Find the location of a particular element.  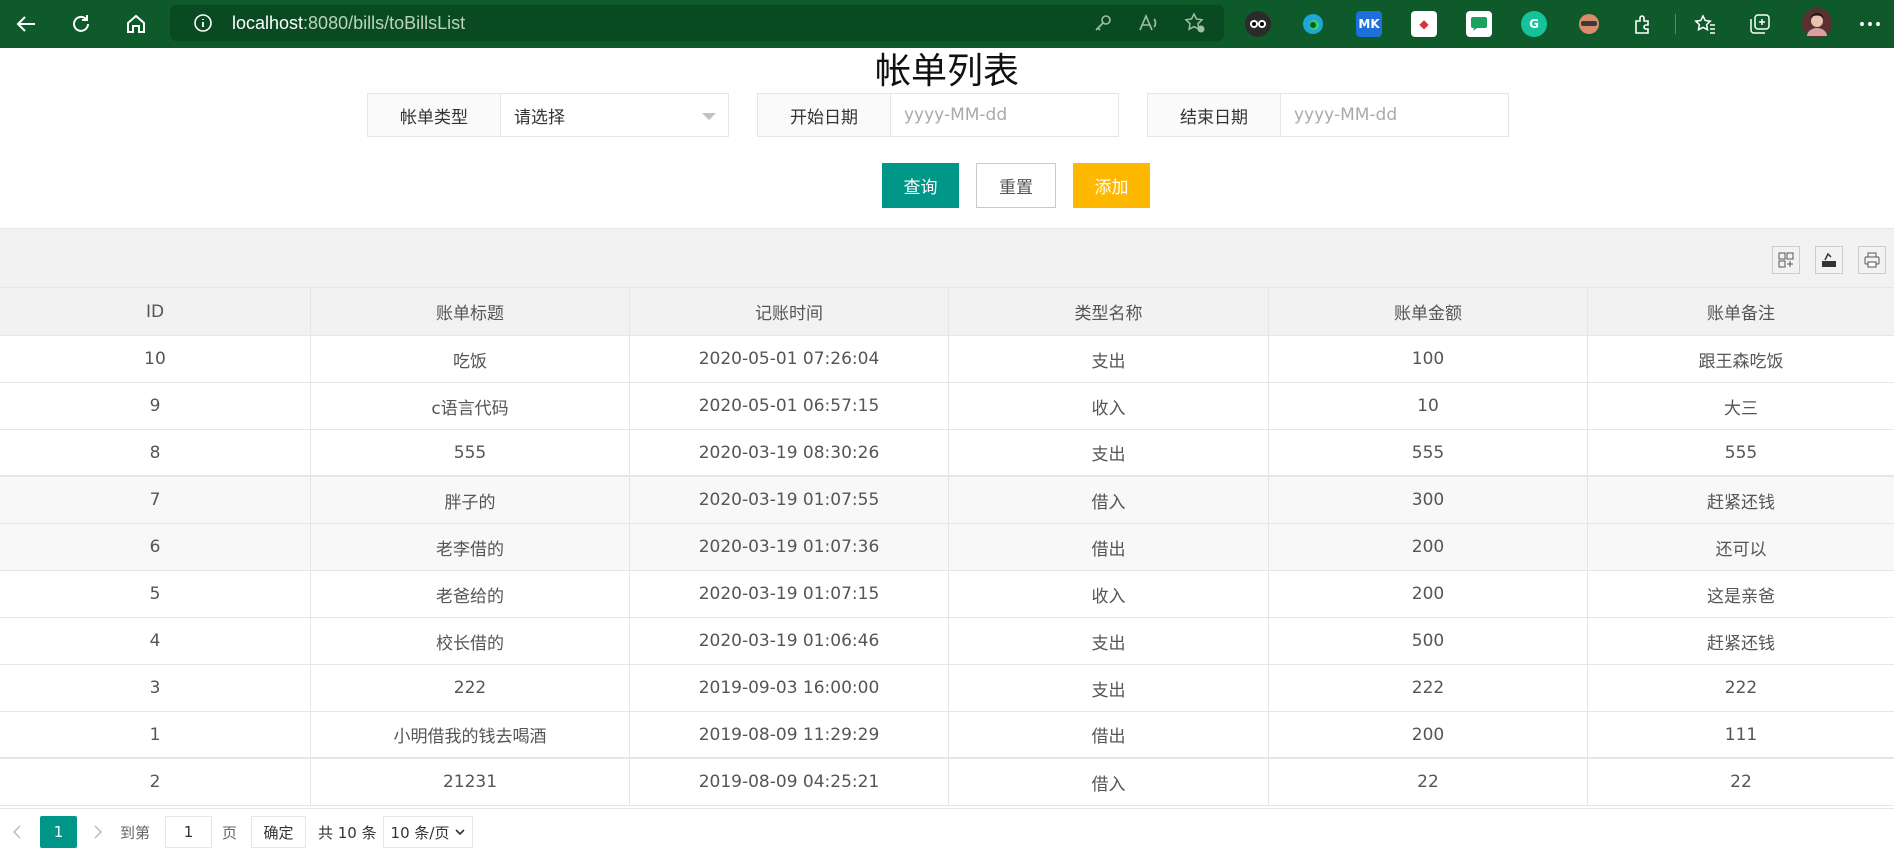

table-row: 9 c语言代码 2020-05-01 06:57:15 收入 10 大三 is located at coordinates (947, 406).